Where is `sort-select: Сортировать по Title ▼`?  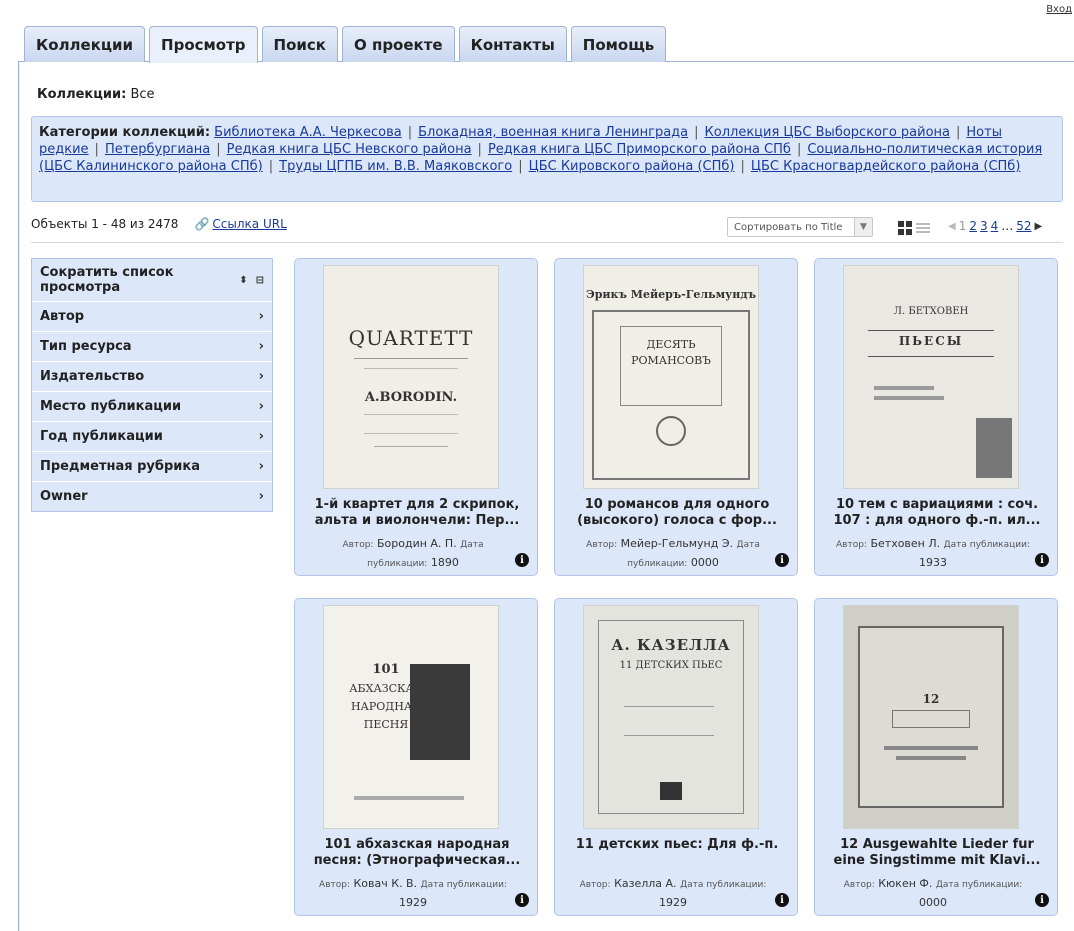 sort-select: Сортировать по Title ▼ is located at coordinates (800, 227).